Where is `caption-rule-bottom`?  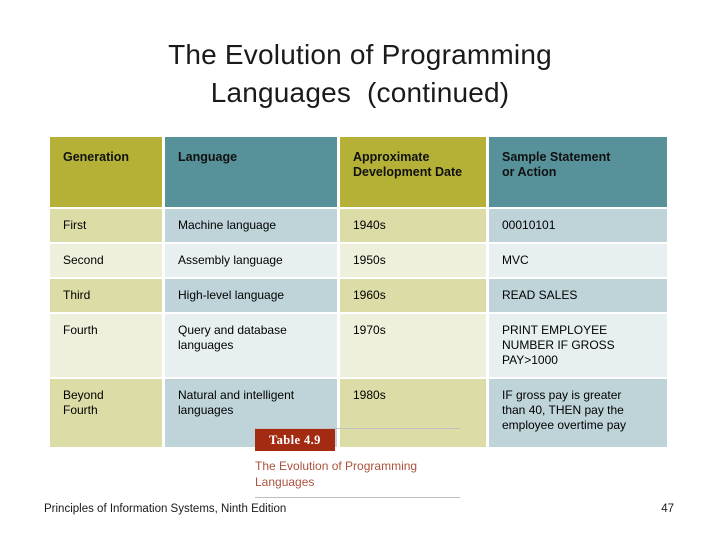
caption-rule-bottom is located at coordinates (357, 497).